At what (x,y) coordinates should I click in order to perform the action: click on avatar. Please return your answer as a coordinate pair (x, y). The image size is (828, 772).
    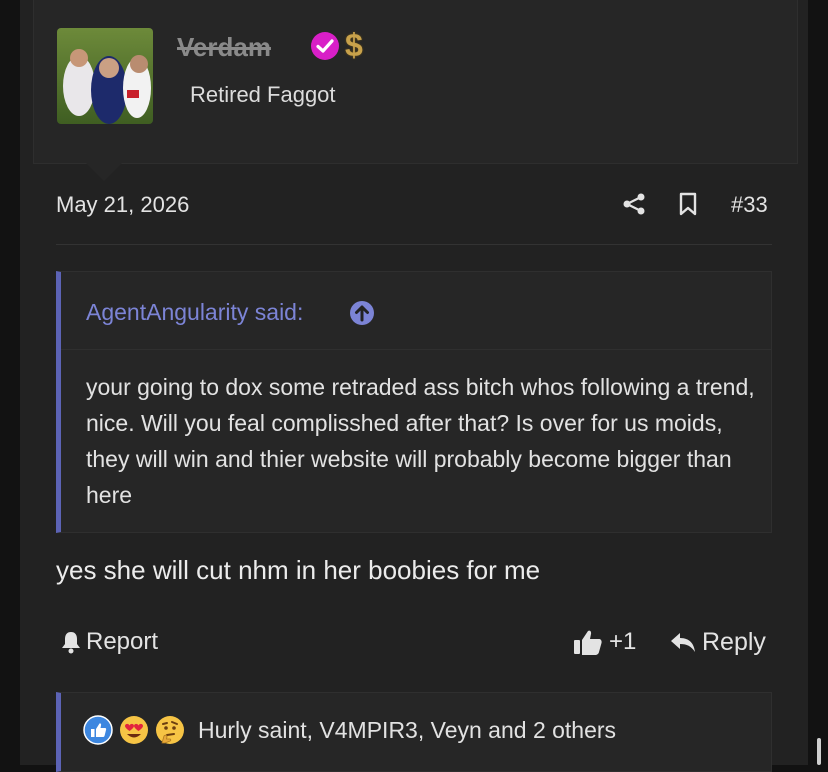
    Looking at the image, I should click on (105, 76).